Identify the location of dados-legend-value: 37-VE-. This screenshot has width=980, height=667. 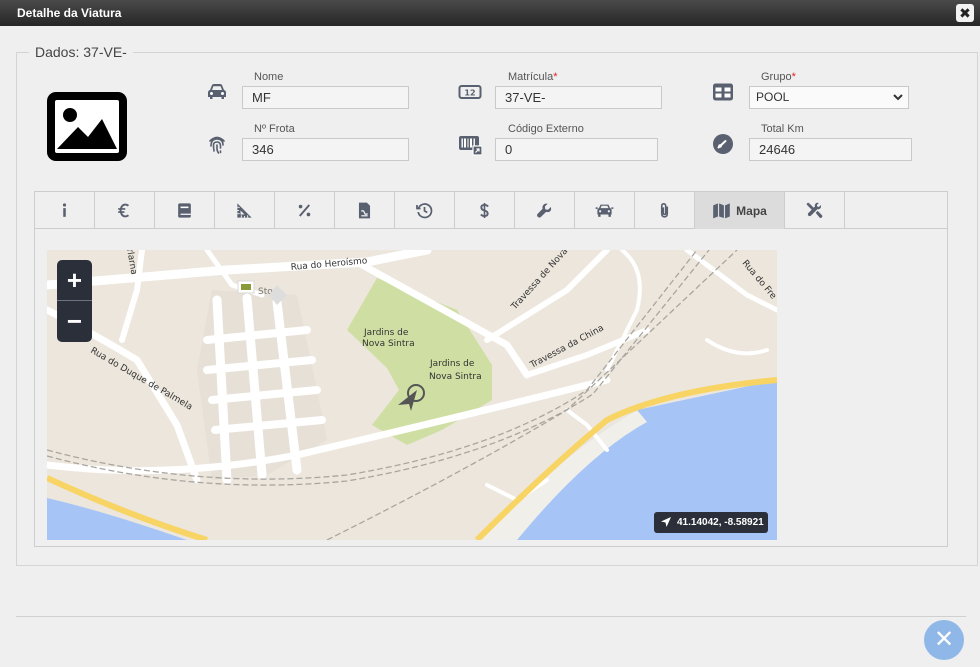
(105, 52).